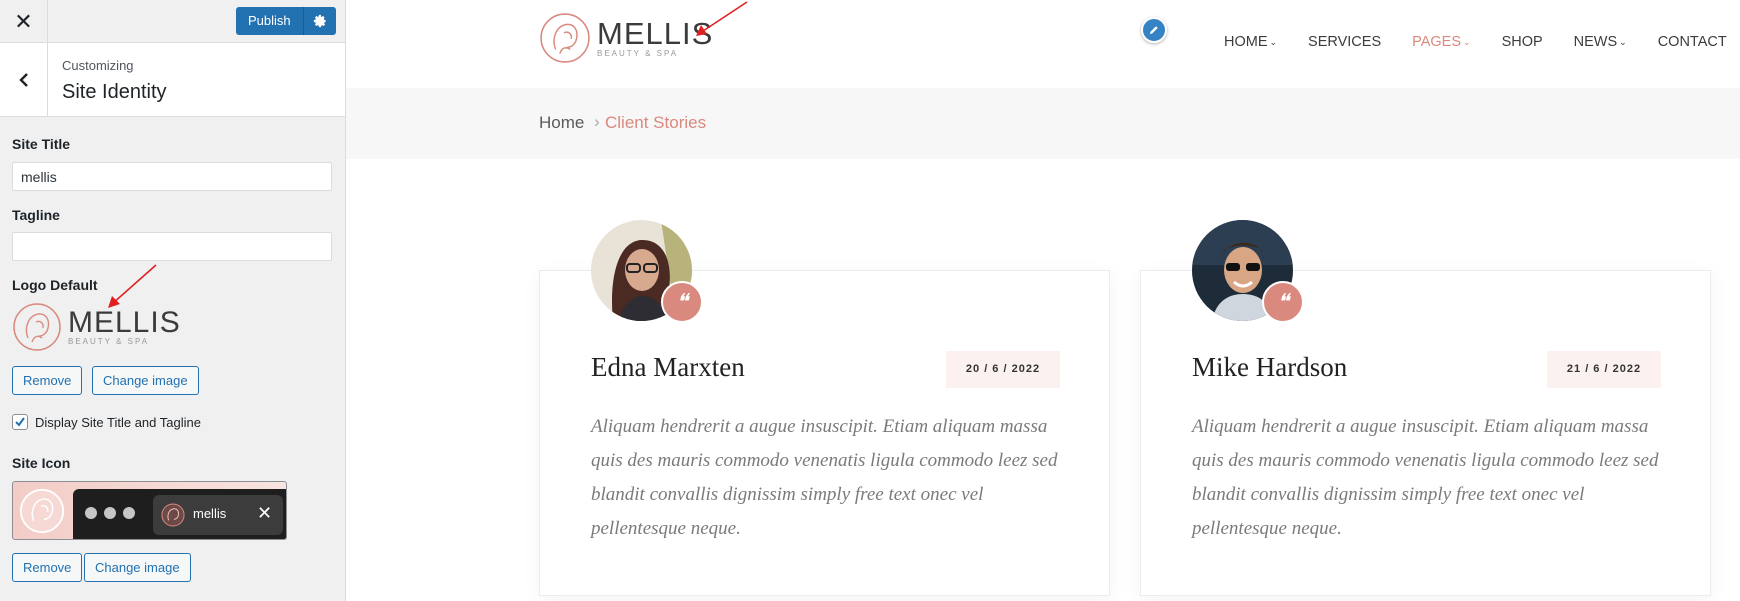 The height and width of the screenshot is (601, 1740). Describe the element at coordinates (55, 285) in the screenshot. I see `logo-default-label: Logo Default` at that location.